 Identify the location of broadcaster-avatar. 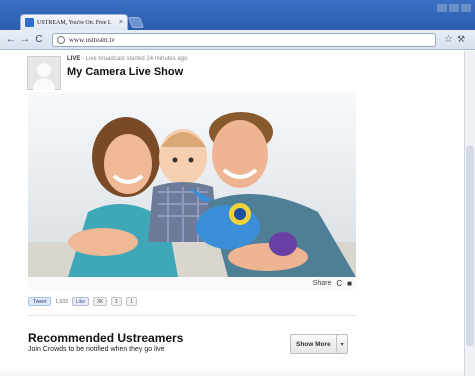
(44, 73).